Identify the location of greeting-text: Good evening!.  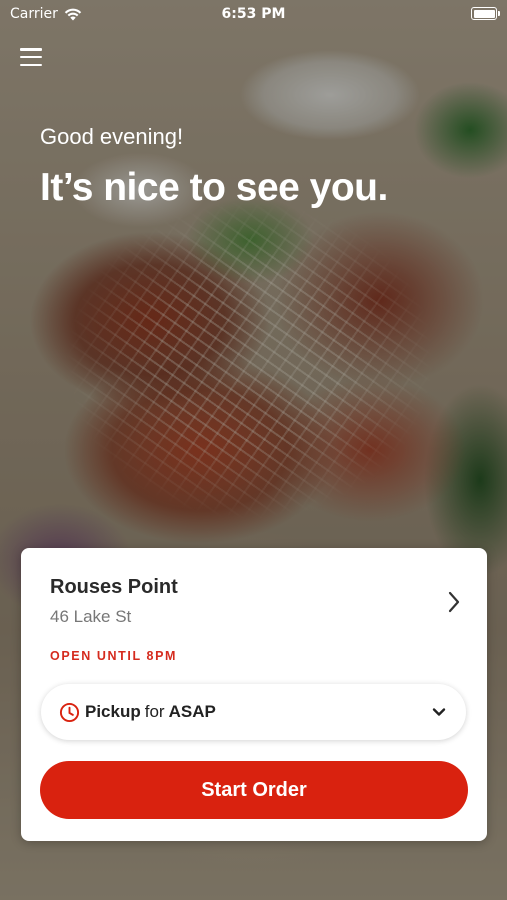
(112, 136).